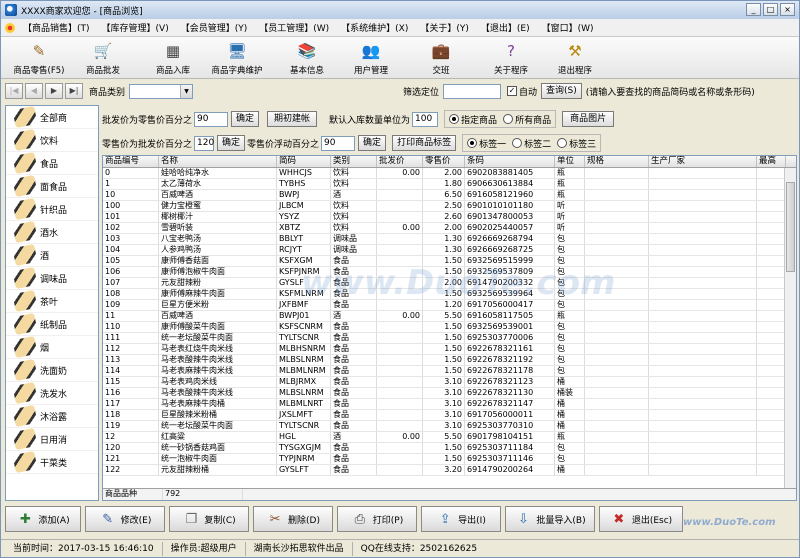  Describe the element at coordinates (771, 161) in the screenshot. I see `column-header: 最高` at that location.